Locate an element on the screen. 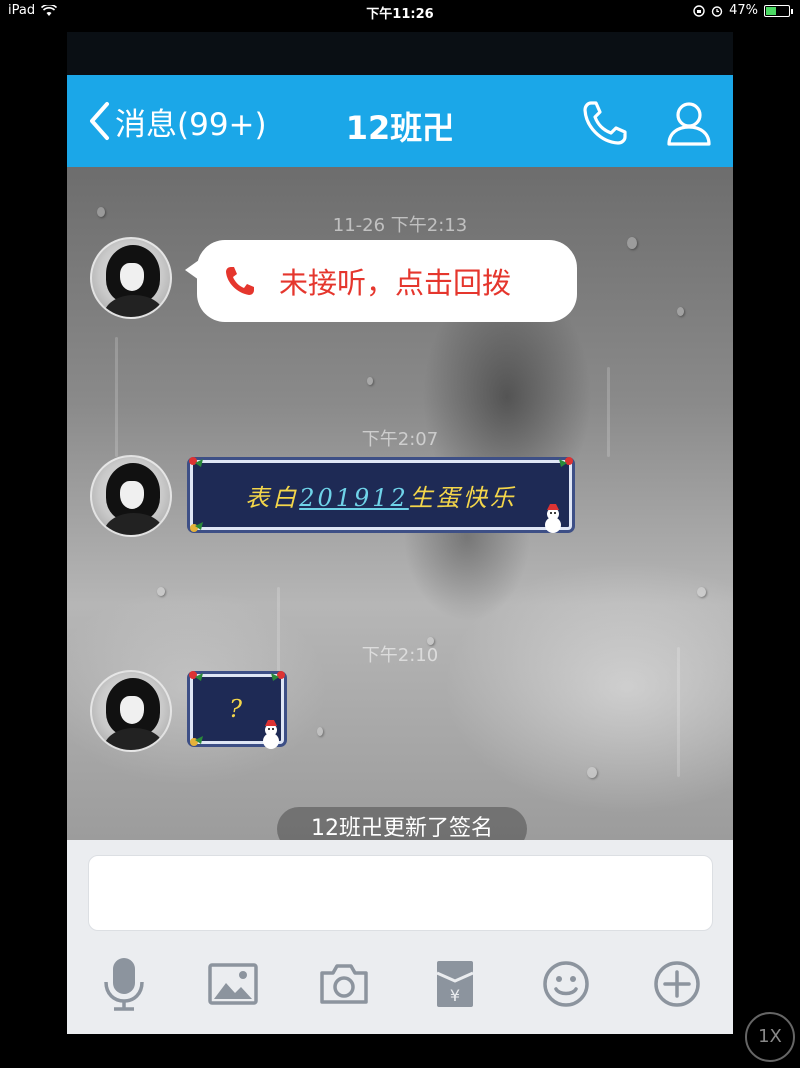  emoji-icon is located at coordinates (566, 984).